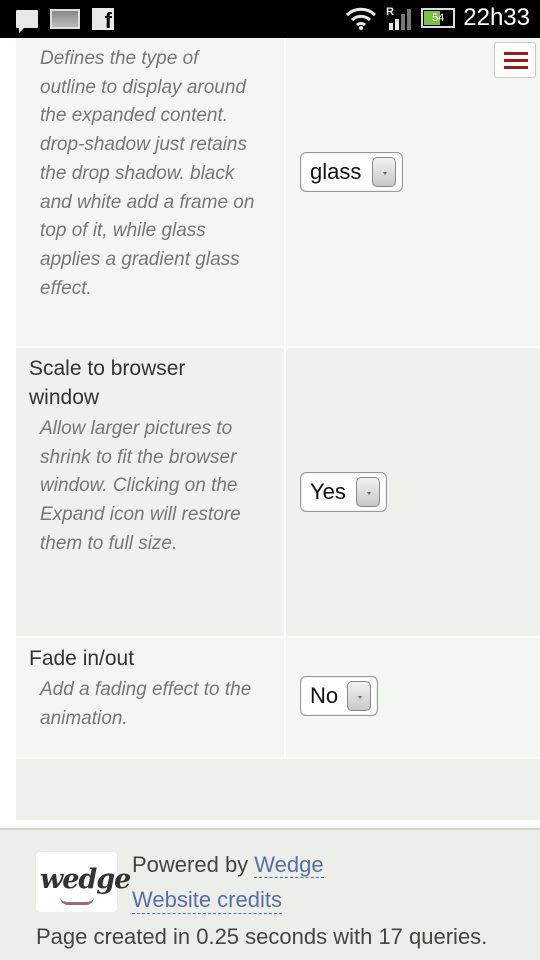 Image resolution: width=540 pixels, height=960 pixels. I want to click on select-value: glass, so click(336, 171).